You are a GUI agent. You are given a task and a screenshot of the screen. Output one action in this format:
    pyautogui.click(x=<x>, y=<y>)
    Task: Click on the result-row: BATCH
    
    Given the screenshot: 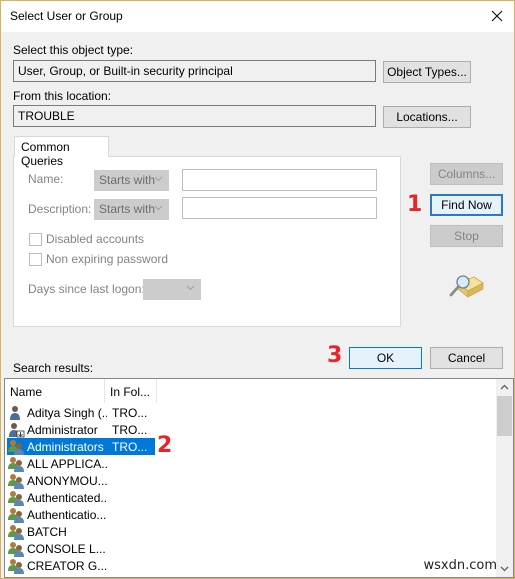 What is the action you would take?
    pyautogui.click(x=81, y=531)
    